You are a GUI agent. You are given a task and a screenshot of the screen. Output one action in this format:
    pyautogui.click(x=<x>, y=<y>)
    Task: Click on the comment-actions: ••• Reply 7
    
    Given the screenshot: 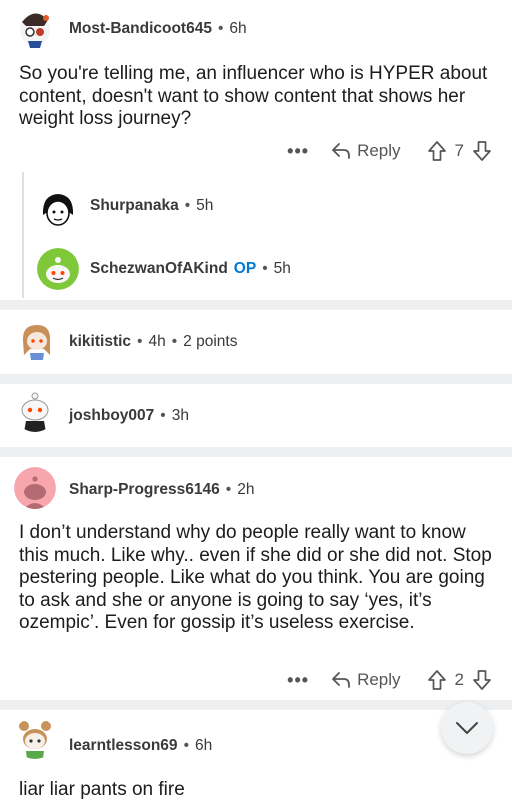 What is the action you would take?
    pyautogui.click(x=389, y=151)
    